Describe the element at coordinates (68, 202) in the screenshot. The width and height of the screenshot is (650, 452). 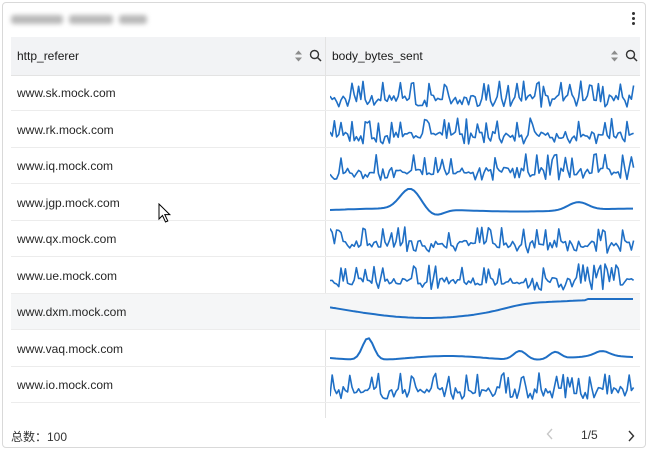
I see `referer-cell: www.jgp.mock.com` at that location.